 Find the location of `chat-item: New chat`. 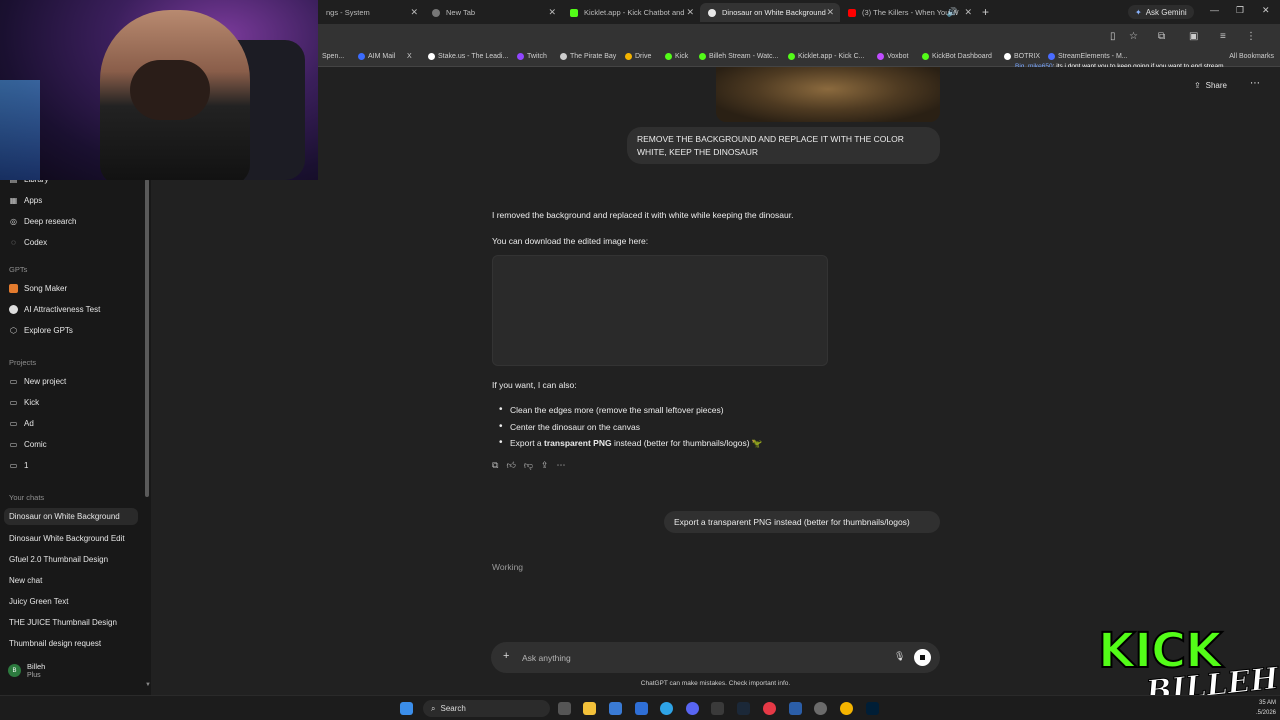

chat-item: New chat is located at coordinates (25, 580).